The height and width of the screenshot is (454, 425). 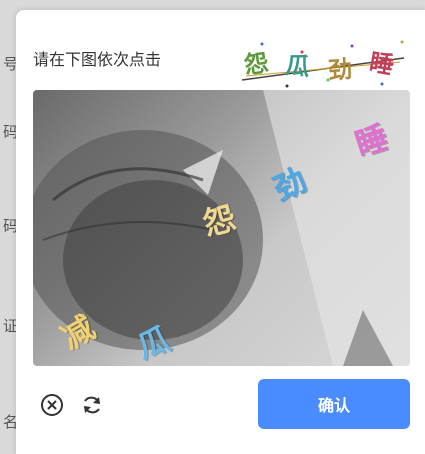 I want to click on target-char: 劲, so click(x=340, y=69).